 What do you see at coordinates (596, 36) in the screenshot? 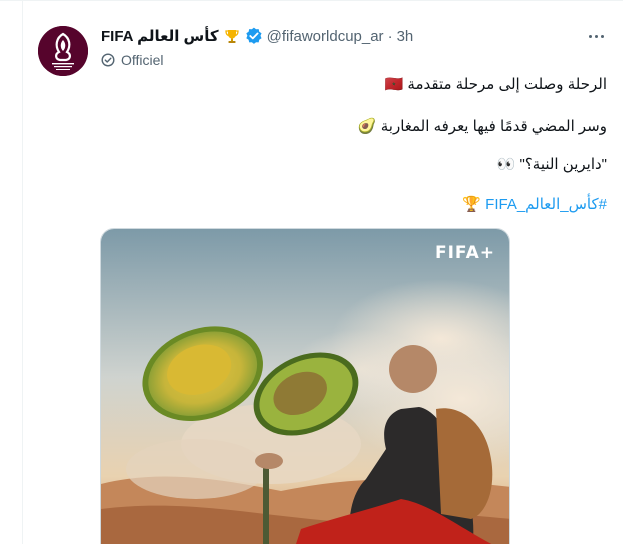
I see `more-options-icon` at bounding box center [596, 36].